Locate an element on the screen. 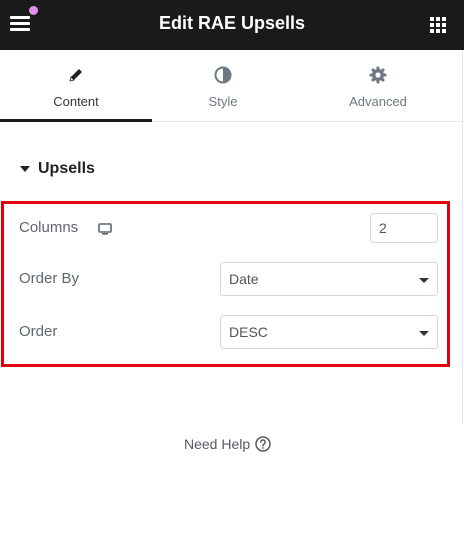  panel-title: Edit RAE Upsells is located at coordinates (232, 23).